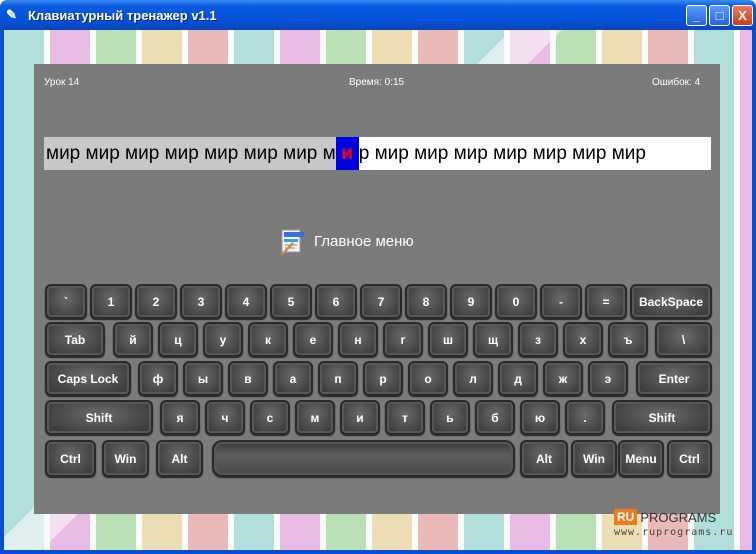  What do you see at coordinates (270, 417) in the screenshot?
I see `key: с` at bounding box center [270, 417].